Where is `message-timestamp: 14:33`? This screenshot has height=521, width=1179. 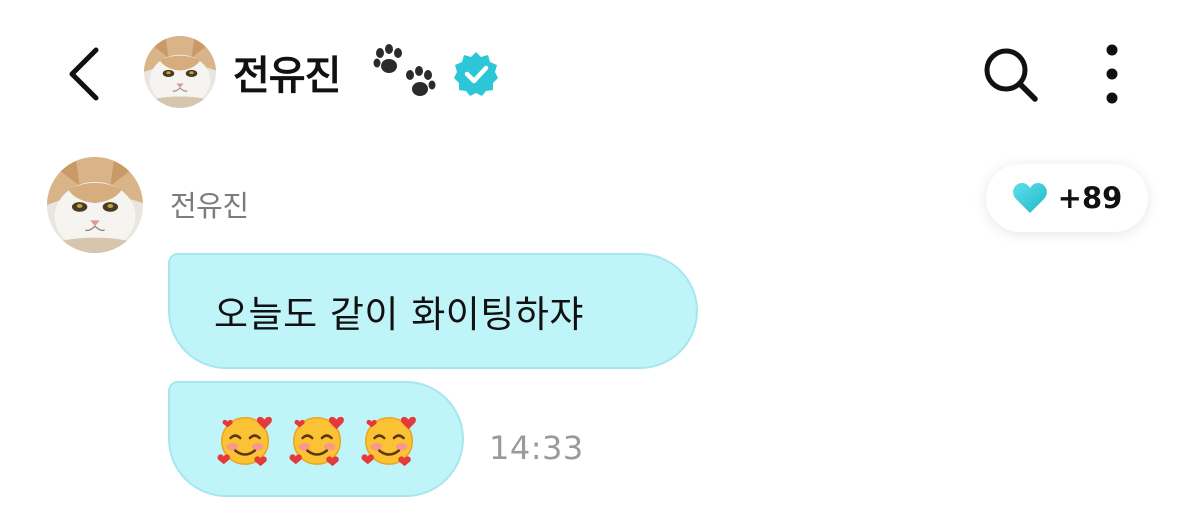
message-timestamp: 14:33 is located at coordinates (536, 448).